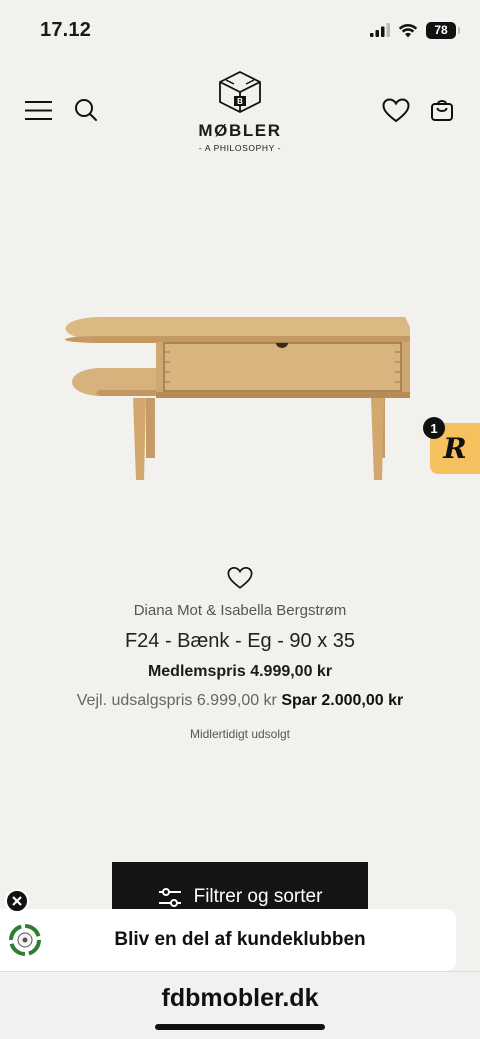 This screenshot has height=1039, width=480. What do you see at coordinates (240, 734) in the screenshot?
I see `stock-status: Midlertidigt udsolgt` at bounding box center [240, 734].